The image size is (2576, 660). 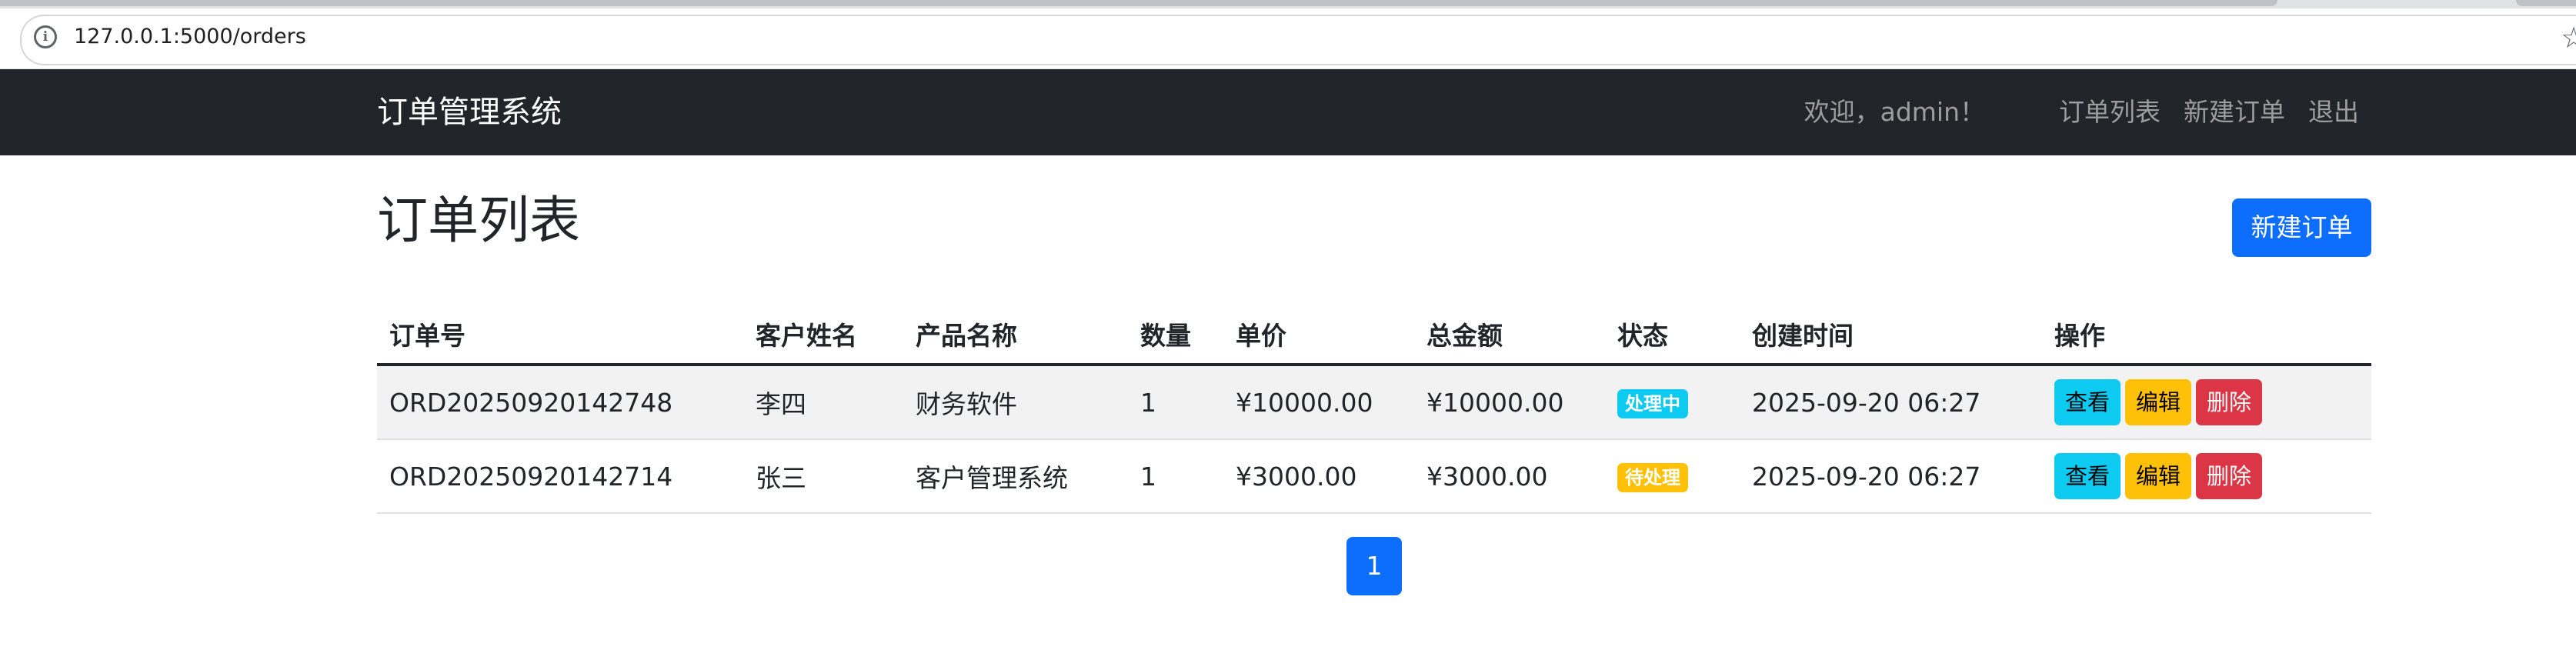 I want to click on pagination-page-1: 1, so click(x=1374, y=566).